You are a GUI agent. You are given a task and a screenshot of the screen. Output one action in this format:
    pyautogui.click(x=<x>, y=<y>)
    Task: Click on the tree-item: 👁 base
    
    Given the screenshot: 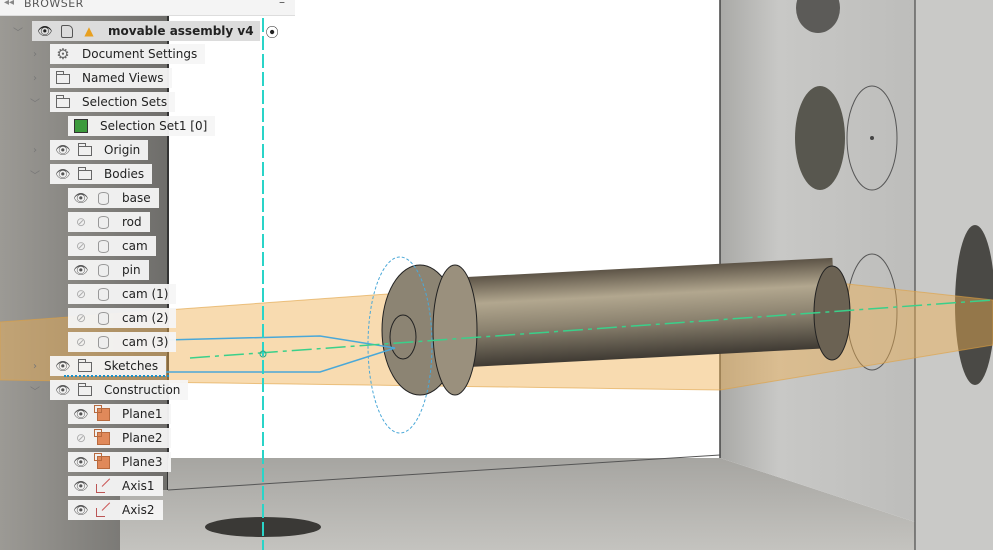 What is the action you would take?
    pyautogui.click(x=79, y=198)
    